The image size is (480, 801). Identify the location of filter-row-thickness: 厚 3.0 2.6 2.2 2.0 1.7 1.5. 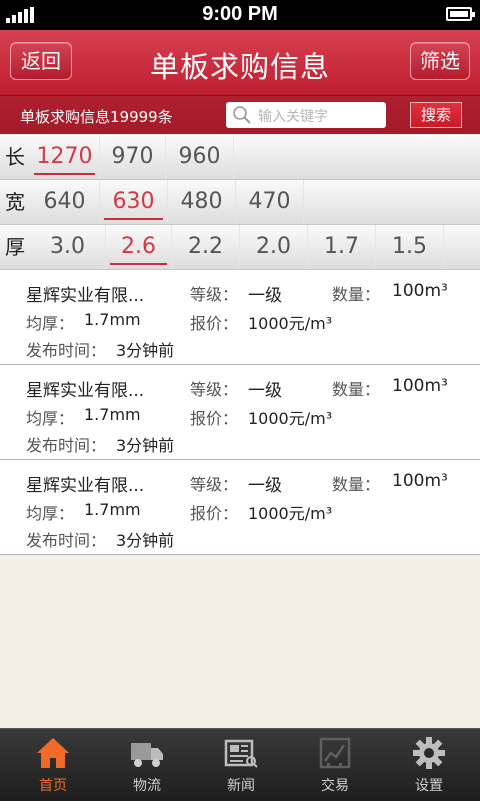
(240, 247).